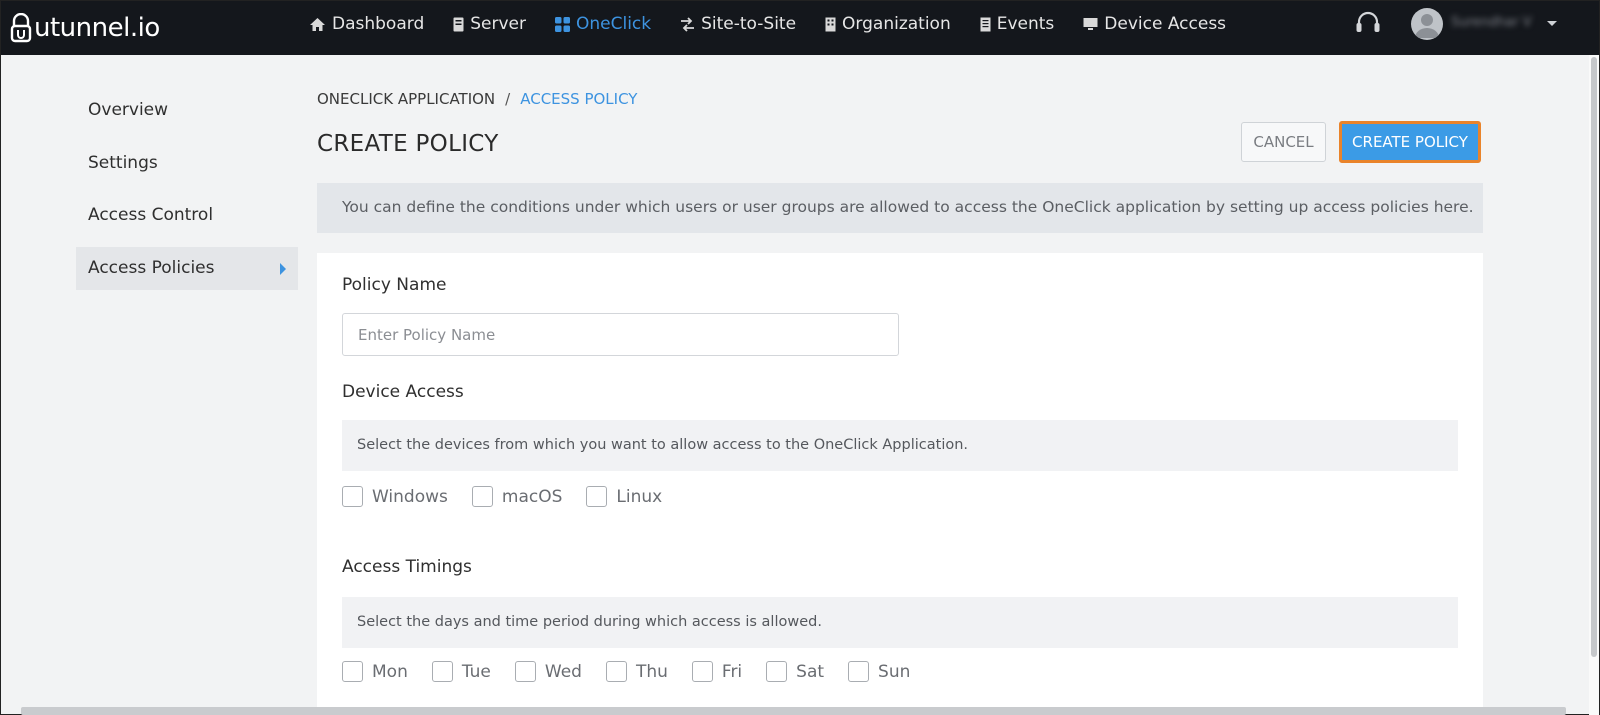  Describe the element at coordinates (749, 24) in the screenshot. I see `nav-item-label: Site-to-Site` at that location.